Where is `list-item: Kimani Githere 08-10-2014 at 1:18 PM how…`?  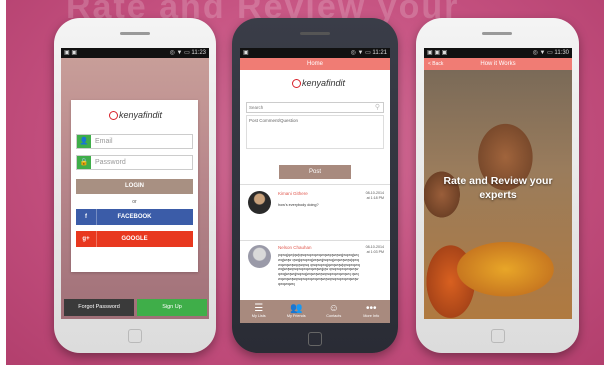 list-item: Kimani Githere 08-10-2014 at 1:18 PM how… is located at coordinates (315, 213).